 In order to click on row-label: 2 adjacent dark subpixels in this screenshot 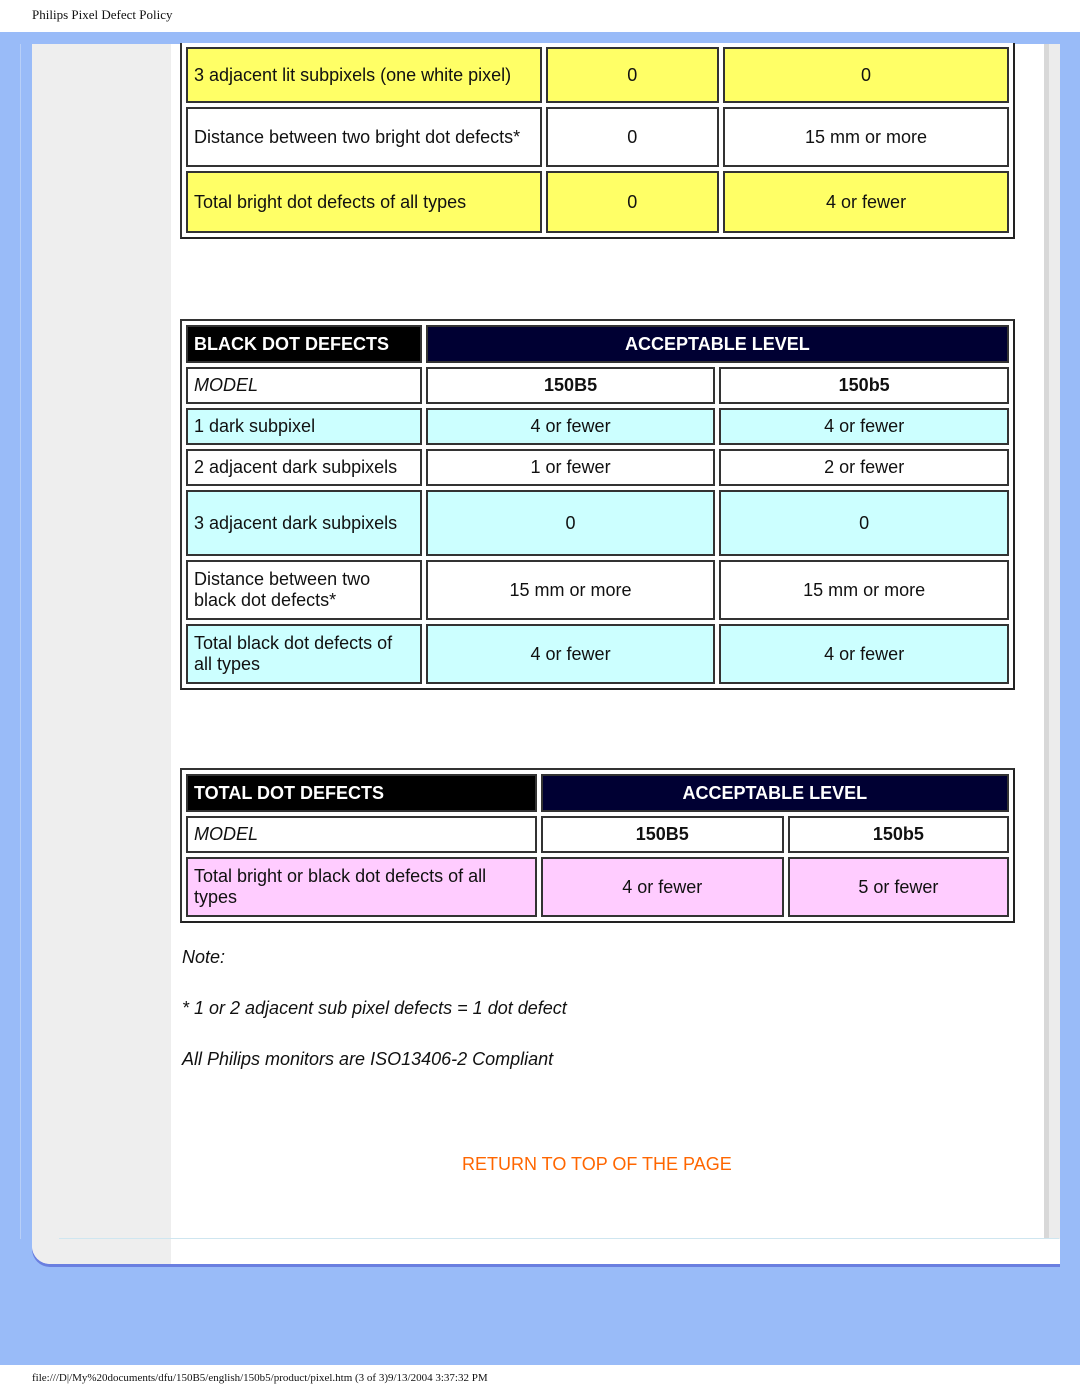, I will do `click(304, 467)`.